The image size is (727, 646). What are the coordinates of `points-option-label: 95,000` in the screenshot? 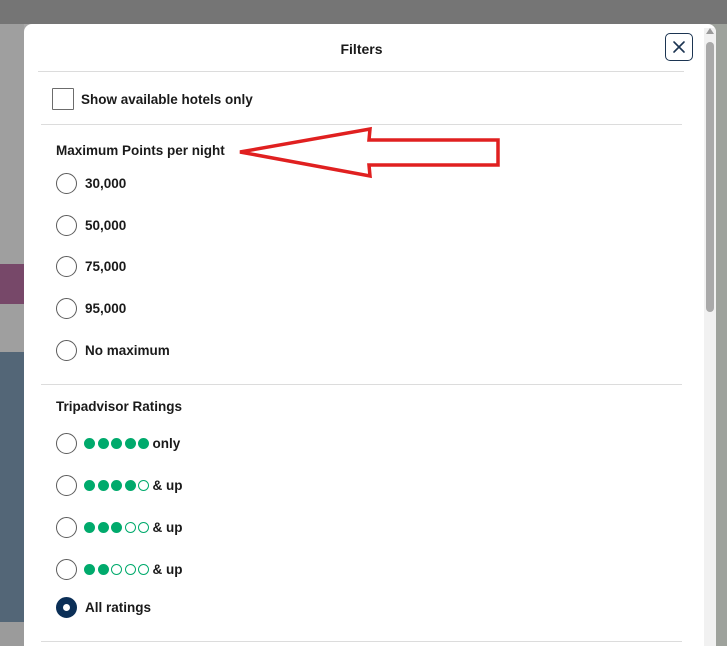 It's located at (106, 308).